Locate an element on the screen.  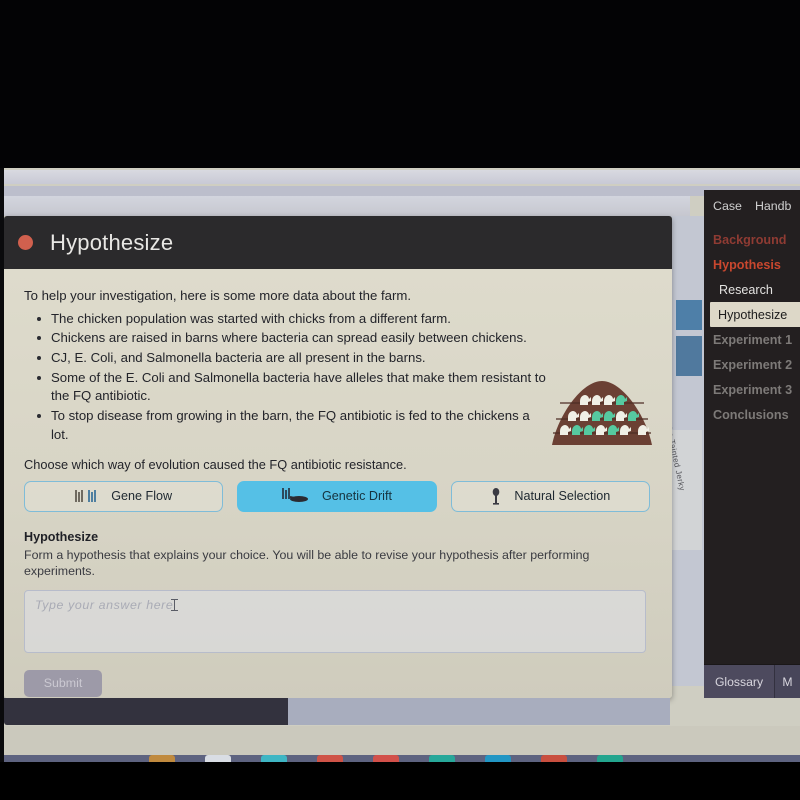
glossary-button: Glossary is located at coordinates (739, 681).